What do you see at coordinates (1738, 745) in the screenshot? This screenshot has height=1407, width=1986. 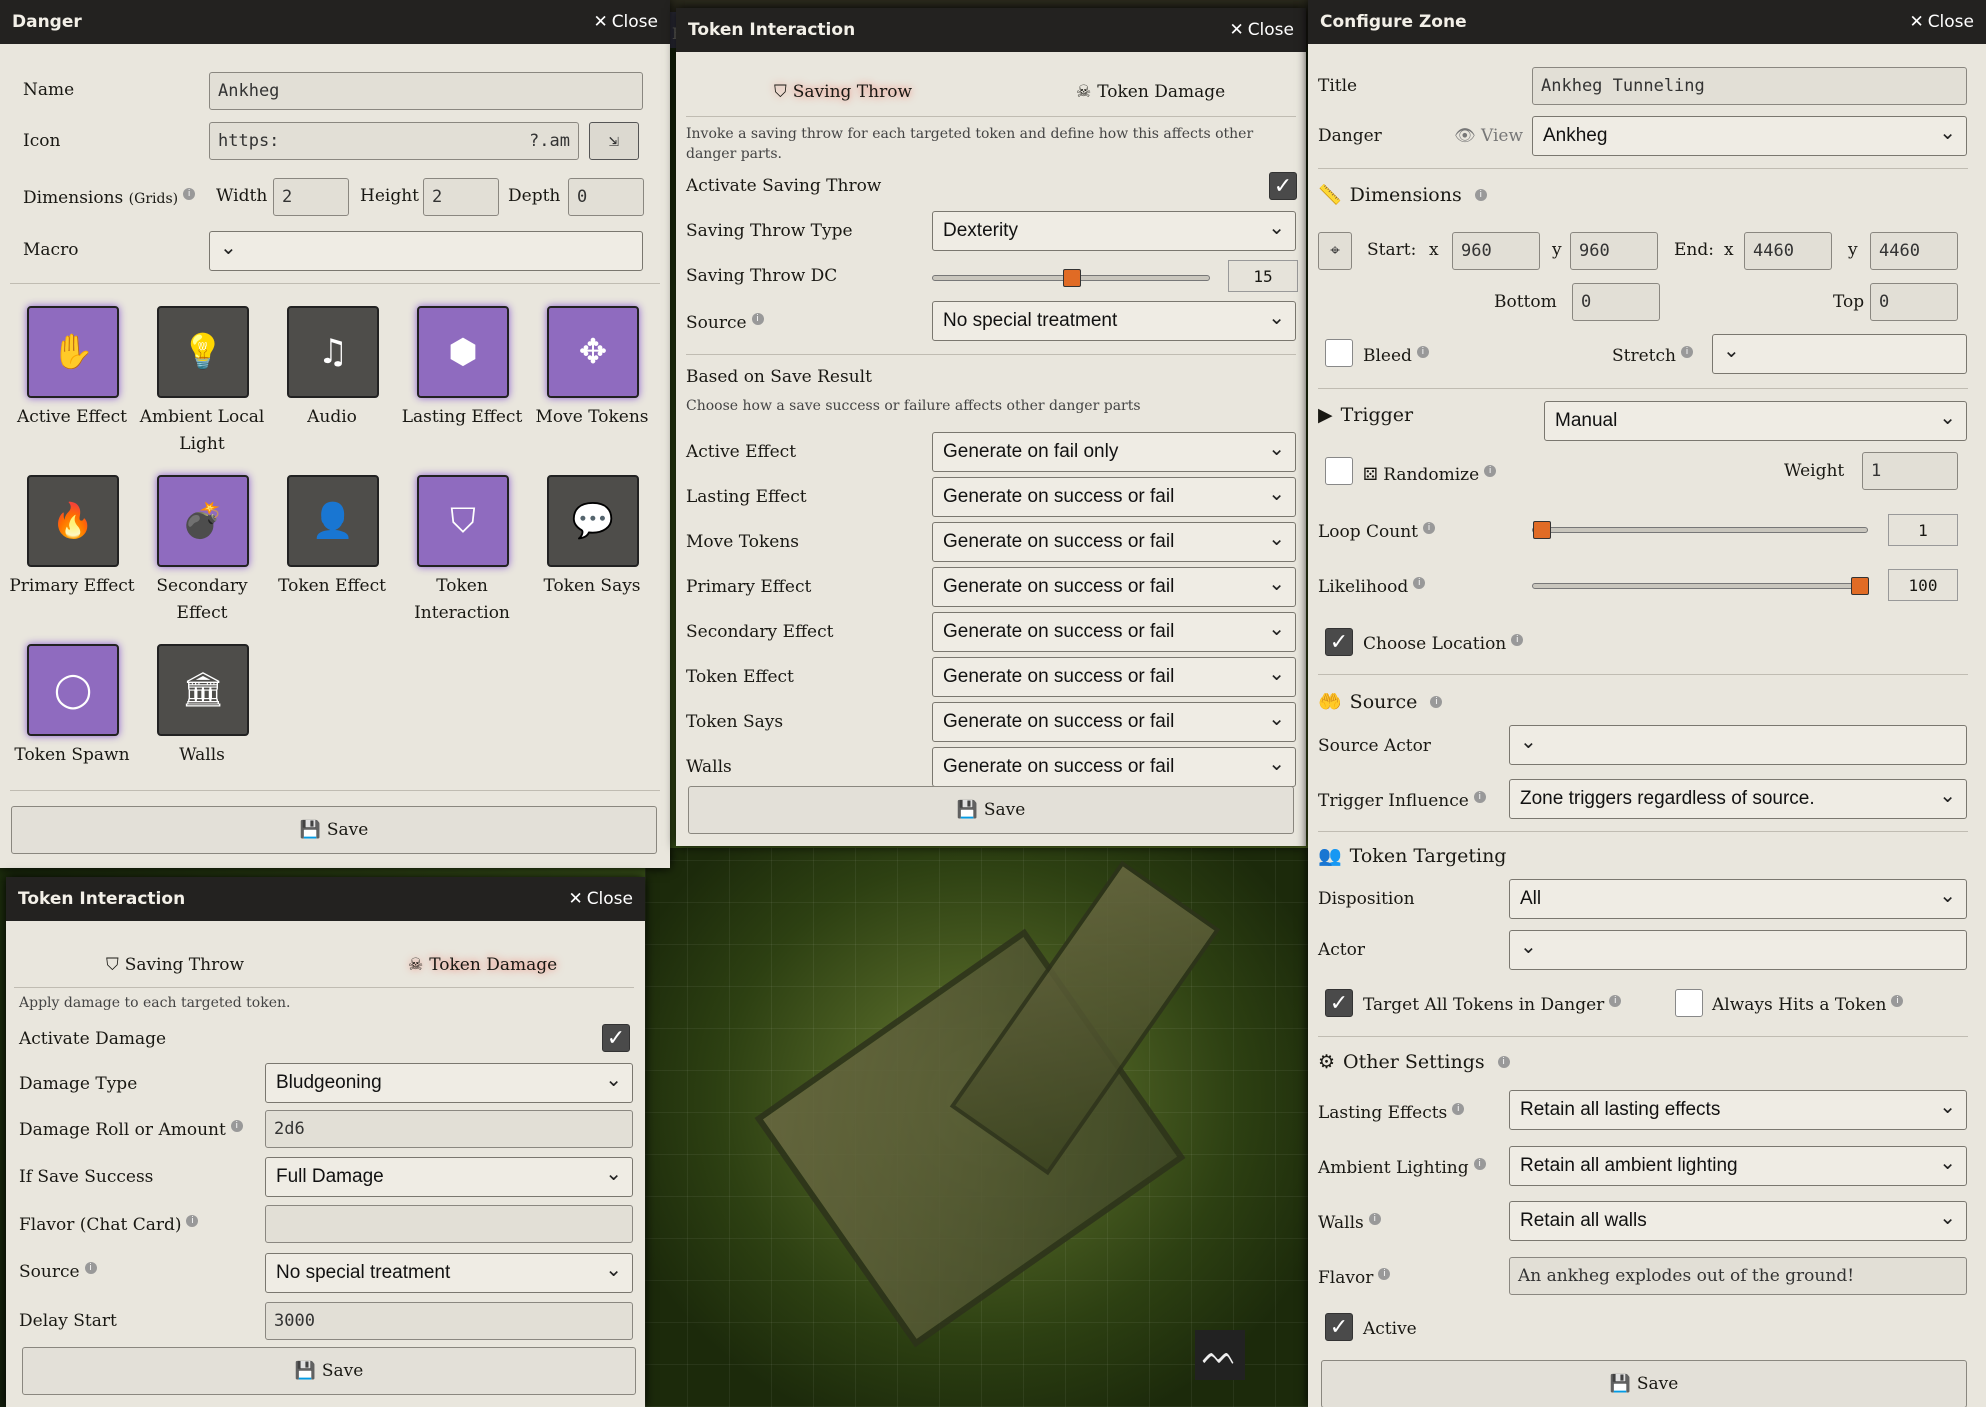 I see `source-actor-select` at bounding box center [1738, 745].